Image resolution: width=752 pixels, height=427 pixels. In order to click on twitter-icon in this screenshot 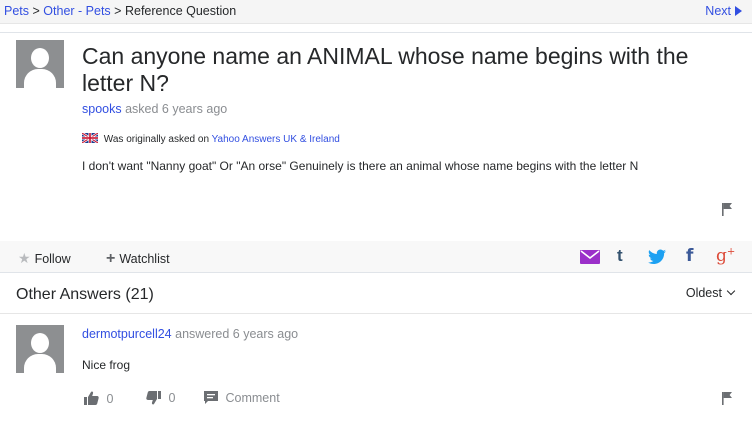, I will do `click(657, 257)`.